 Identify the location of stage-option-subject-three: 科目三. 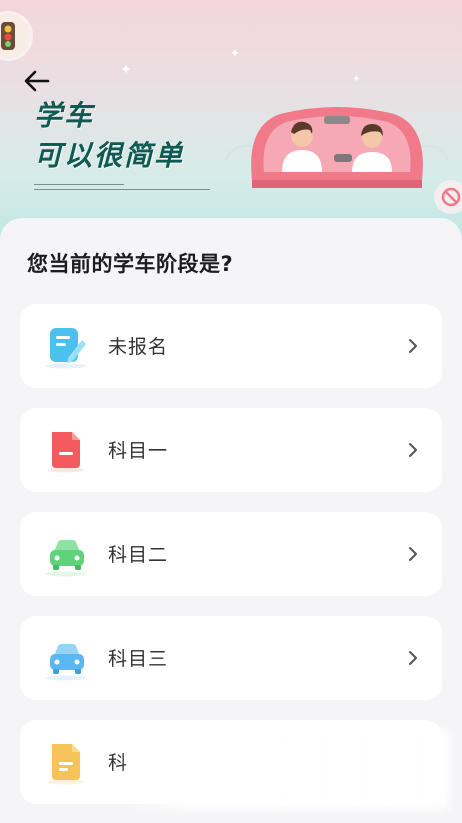
(231, 658).